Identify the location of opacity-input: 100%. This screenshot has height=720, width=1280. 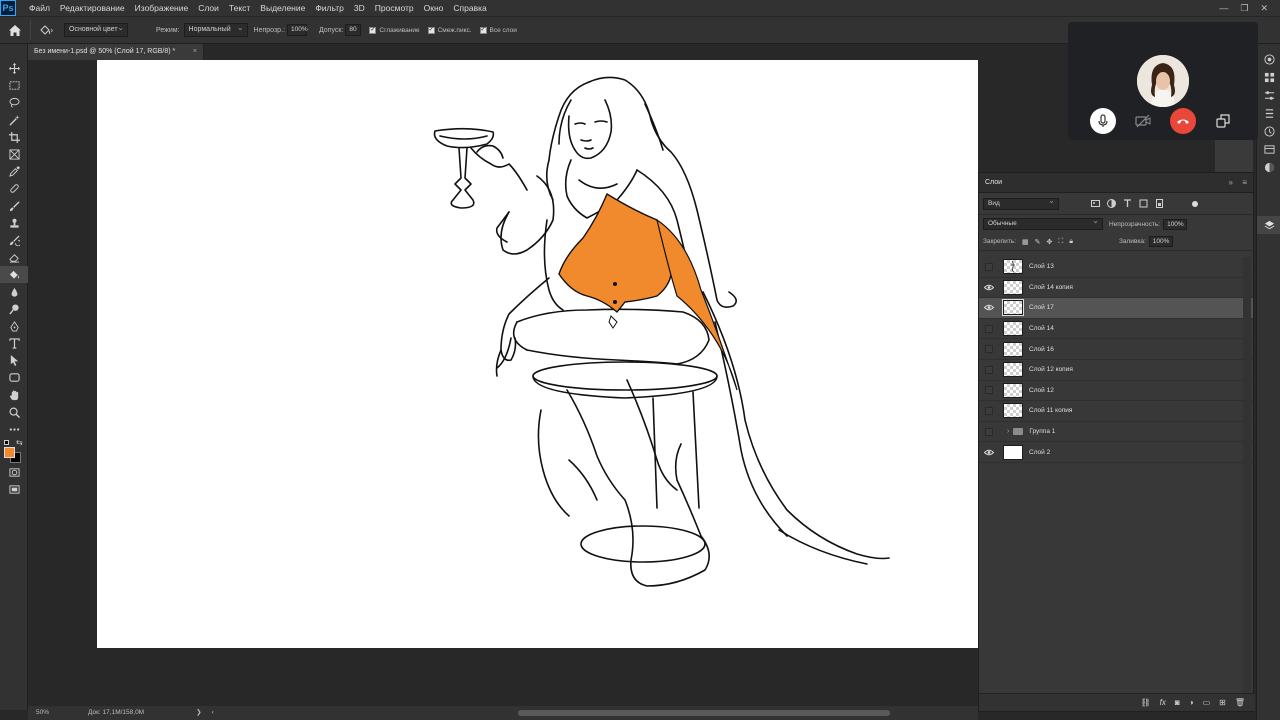
(297, 30).